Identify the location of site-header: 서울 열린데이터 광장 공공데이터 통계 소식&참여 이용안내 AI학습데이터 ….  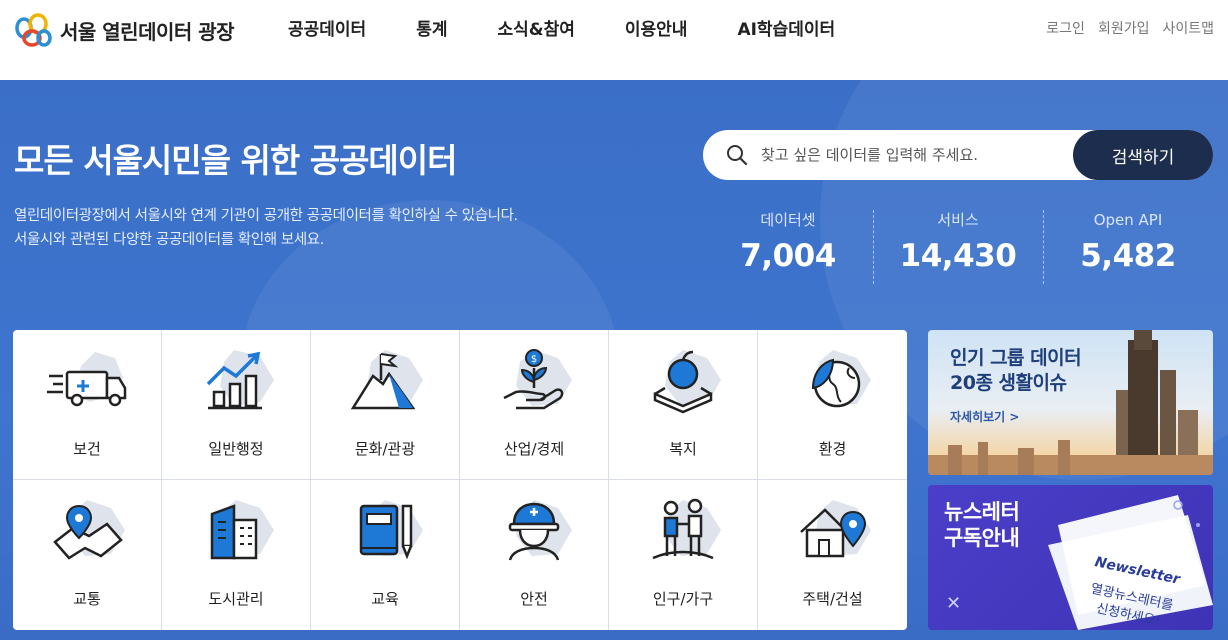
(614, 40).